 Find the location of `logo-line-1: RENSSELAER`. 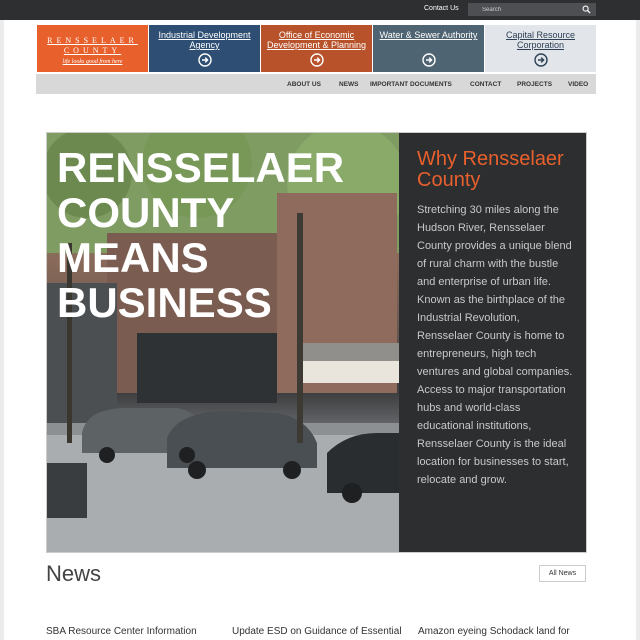

logo-line-1: RENSSELAER is located at coordinates (92, 40).